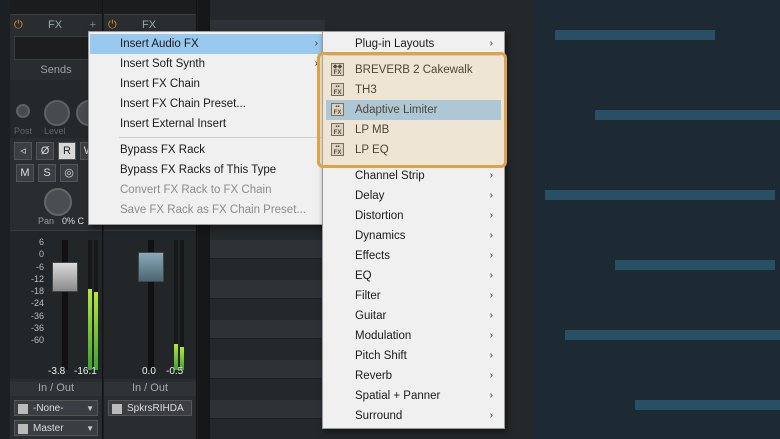 This screenshot has width=780, height=439. What do you see at coordinates (117, 409) in the screenshot?
I see `input-icon` at bounding box center [117, 409].